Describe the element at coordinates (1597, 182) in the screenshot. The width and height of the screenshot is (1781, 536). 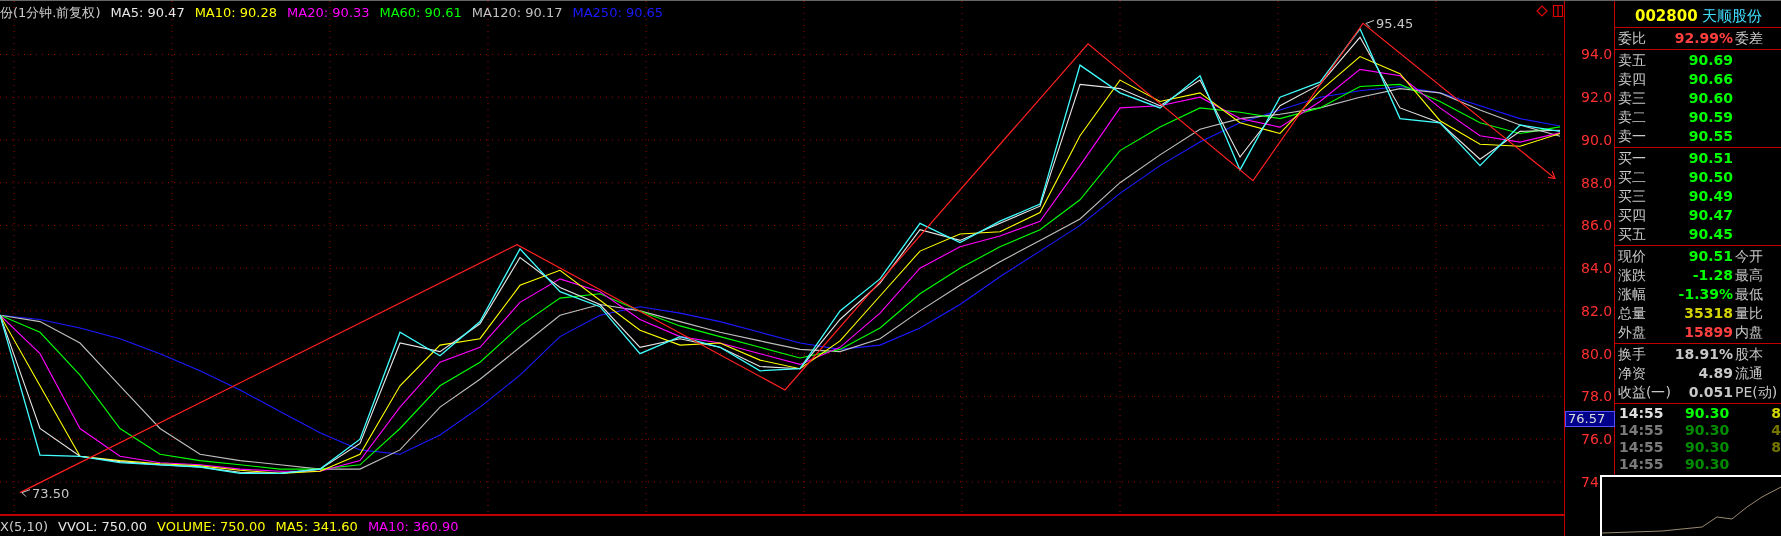
I see `axis-label: 88.0` at that location.